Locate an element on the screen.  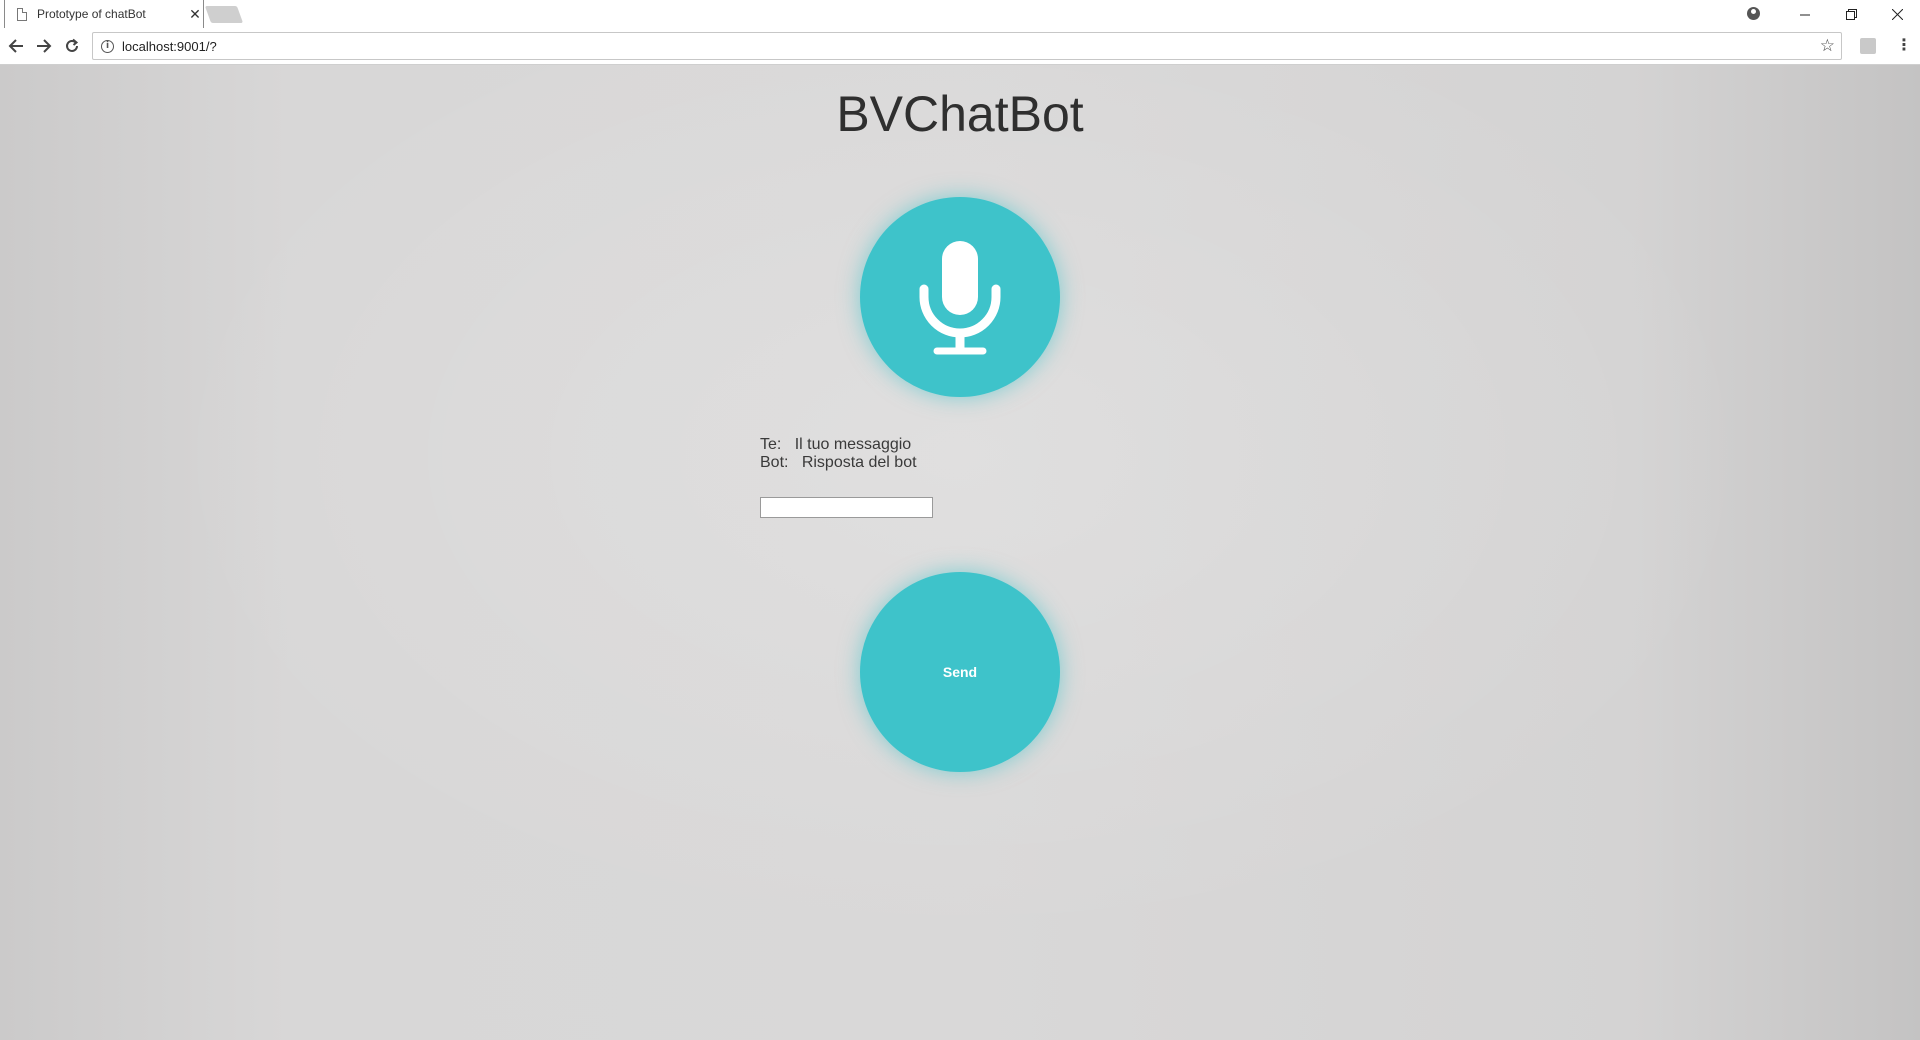
browser-tab: Prototype of chatBot ✕ is located at coordinates (104, 14).